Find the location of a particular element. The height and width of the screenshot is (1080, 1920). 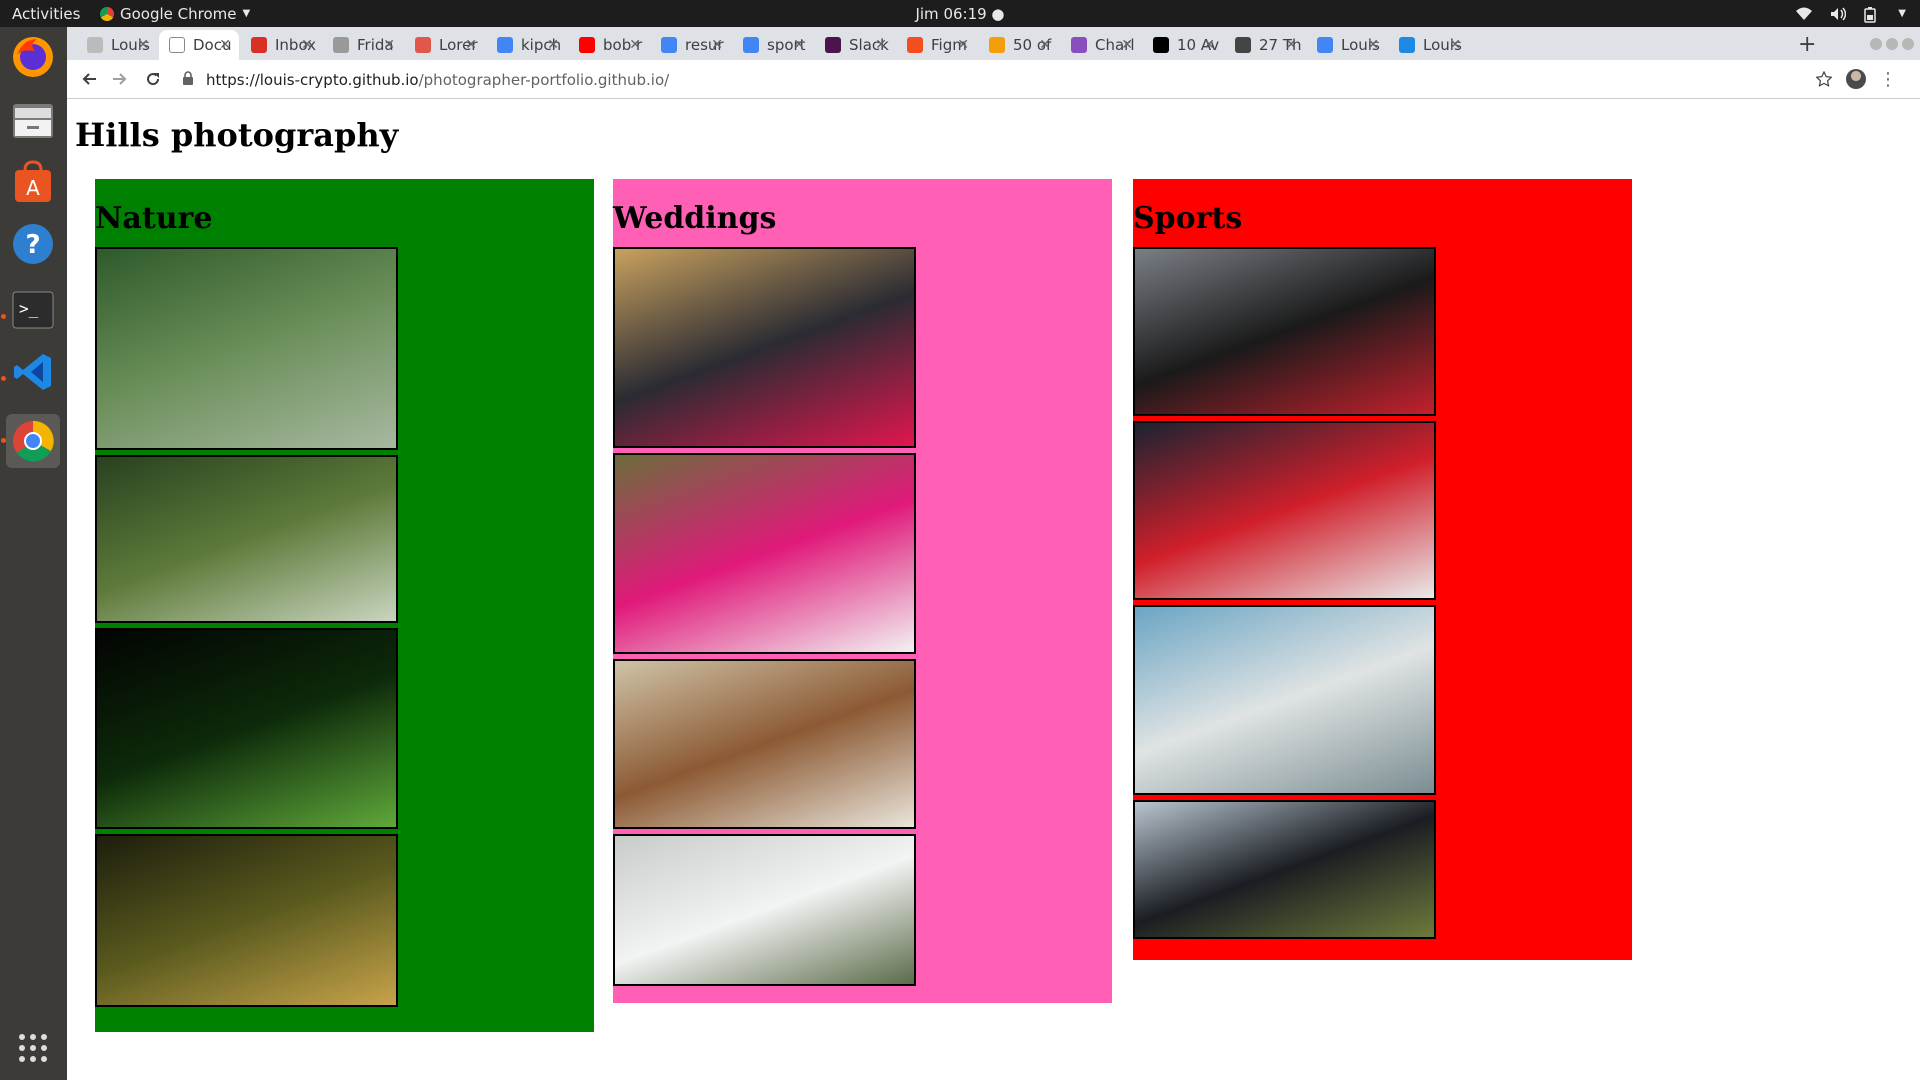

forward-button is located at coordinates (120, 79).